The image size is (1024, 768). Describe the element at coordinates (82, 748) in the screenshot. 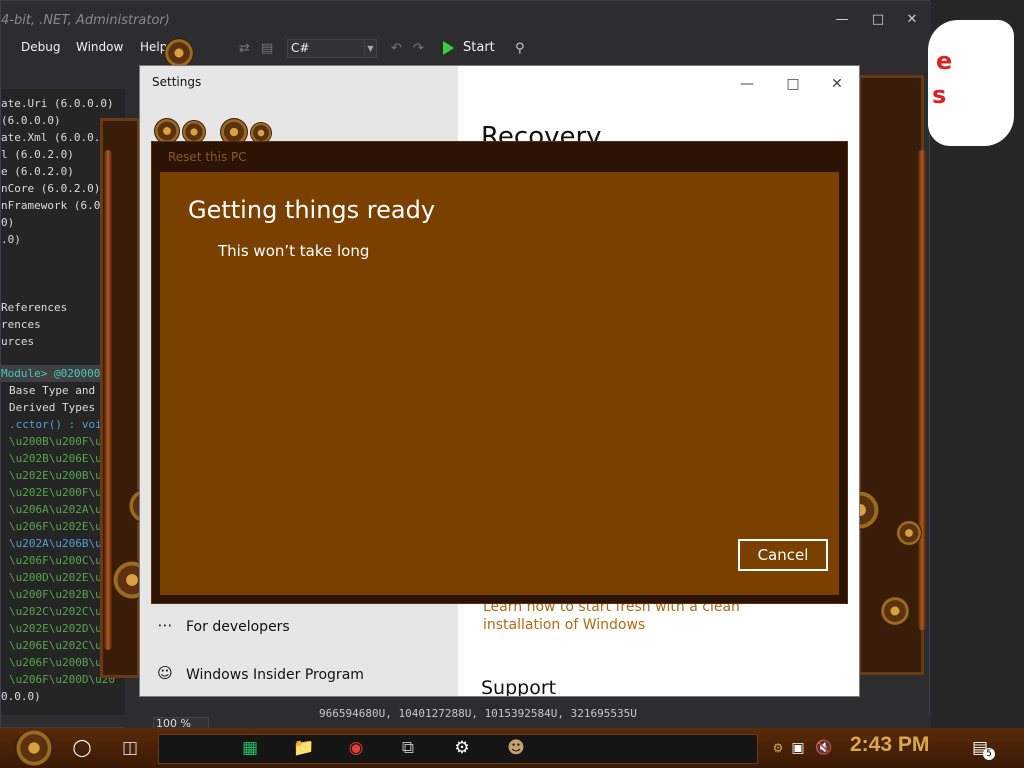

I see `search-circle-icon: ◯` at that location.